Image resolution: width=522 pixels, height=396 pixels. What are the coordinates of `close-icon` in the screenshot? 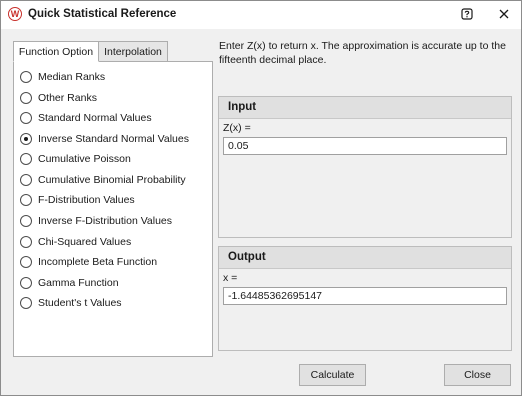 It's located at (504, 14).